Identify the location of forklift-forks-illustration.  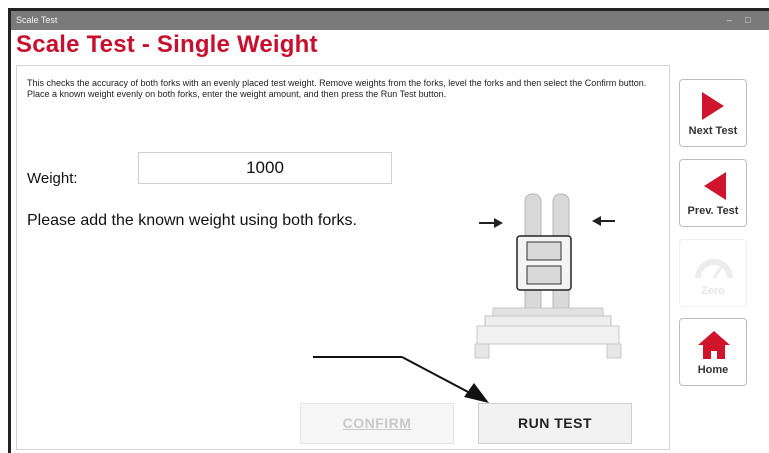
(548, 276).